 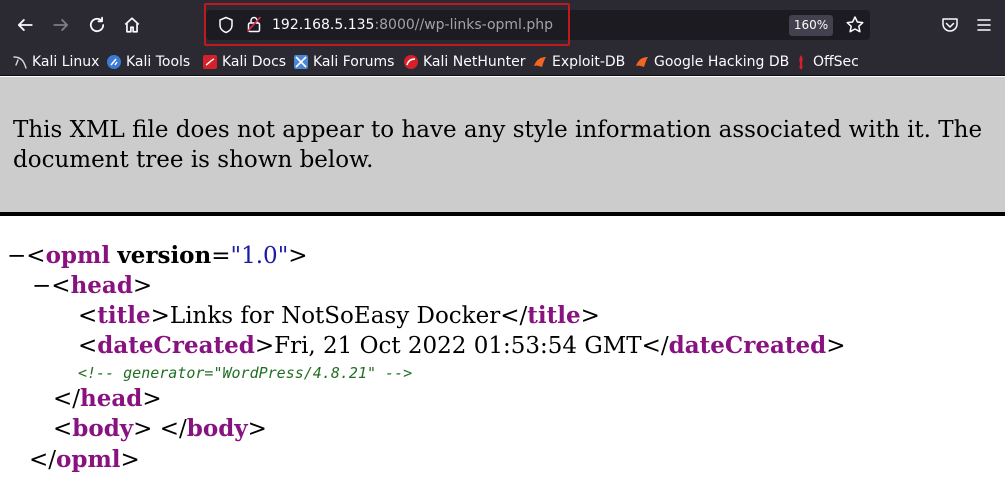 I want to click on xml-line-opml-close: </opml>, so click(x=84, y=459).